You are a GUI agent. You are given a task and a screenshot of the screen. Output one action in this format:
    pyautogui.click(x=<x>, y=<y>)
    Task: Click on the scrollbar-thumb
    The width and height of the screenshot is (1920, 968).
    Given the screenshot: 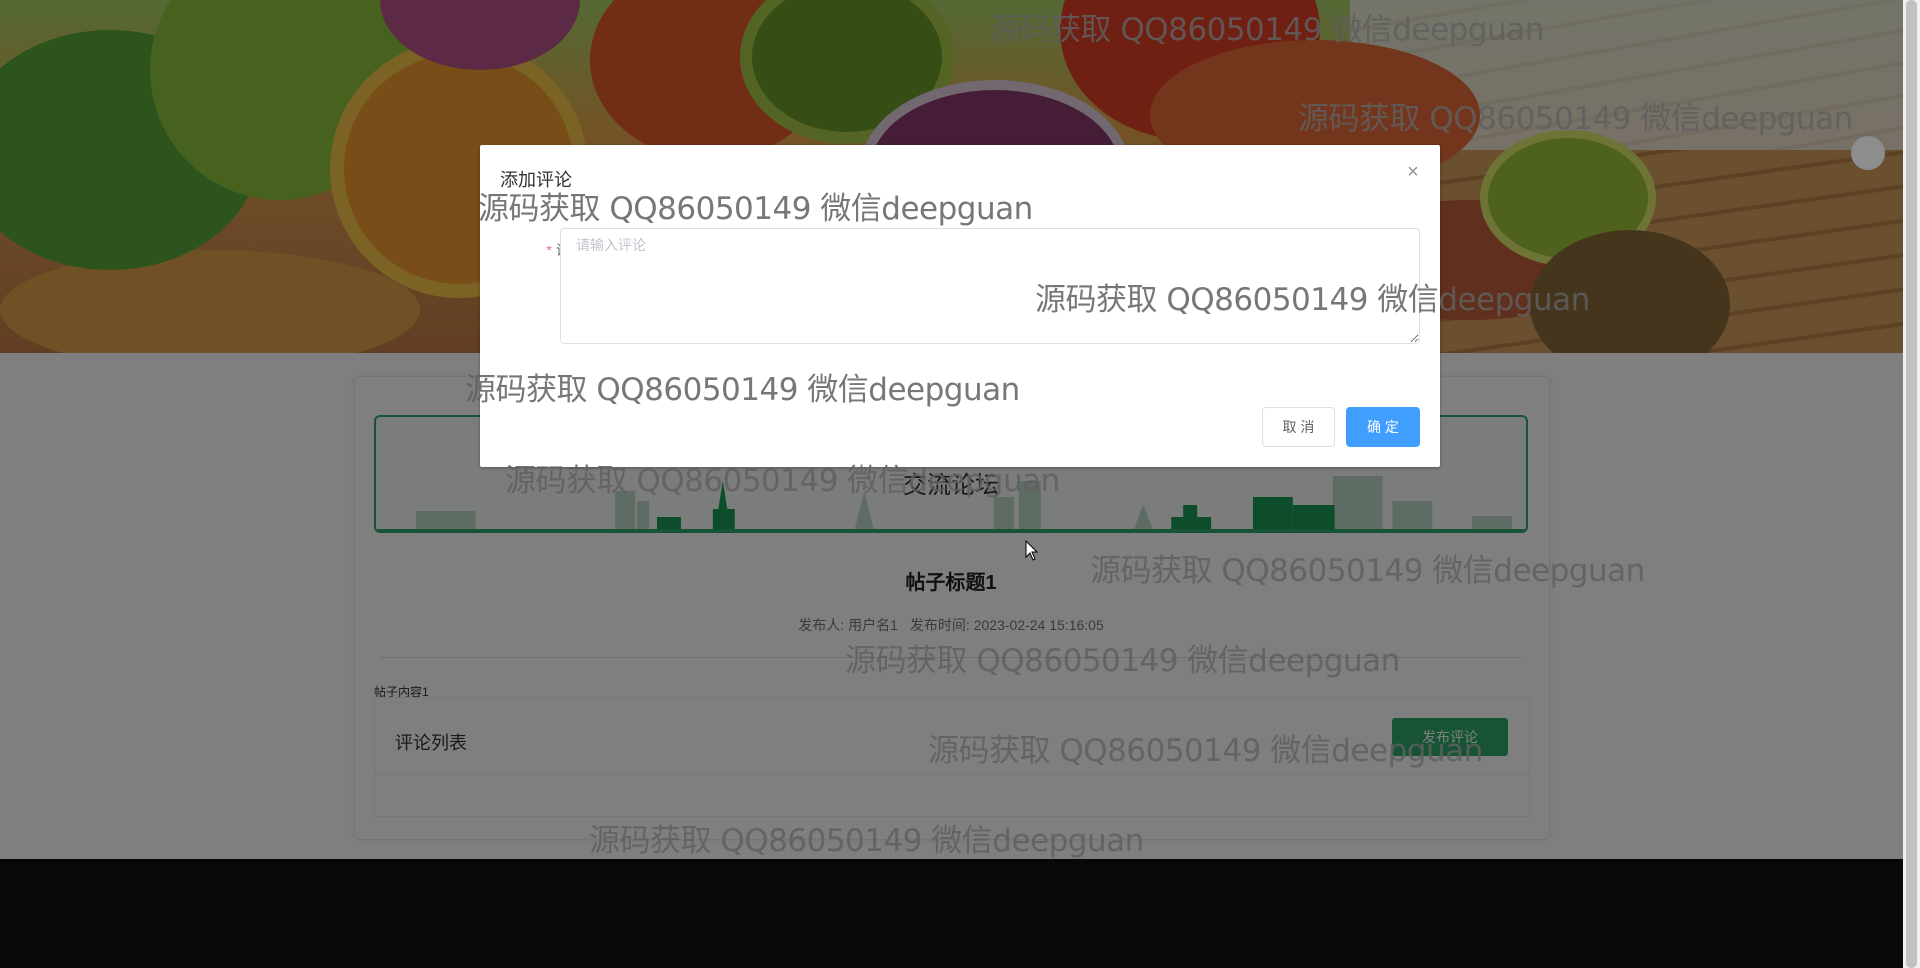 What is the action you would take?
    pyautogui.click(x=1911, y=484)
    